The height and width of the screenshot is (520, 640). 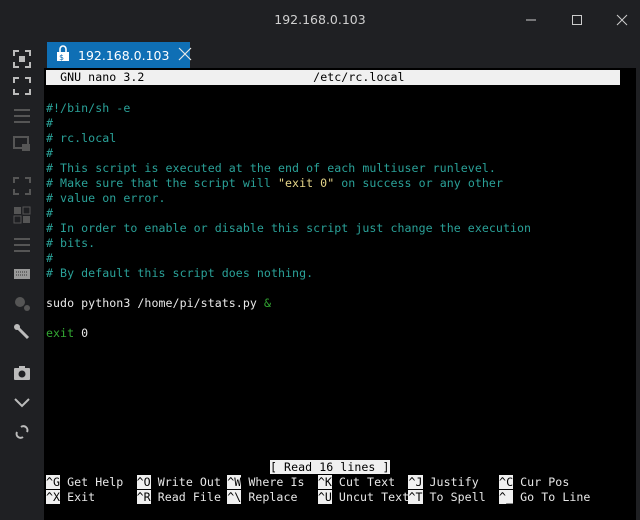 What do you see at coordinates (415, 497) in the screenshot?
I see `shortcut-key: ^T` at bounding box center [415, 497].